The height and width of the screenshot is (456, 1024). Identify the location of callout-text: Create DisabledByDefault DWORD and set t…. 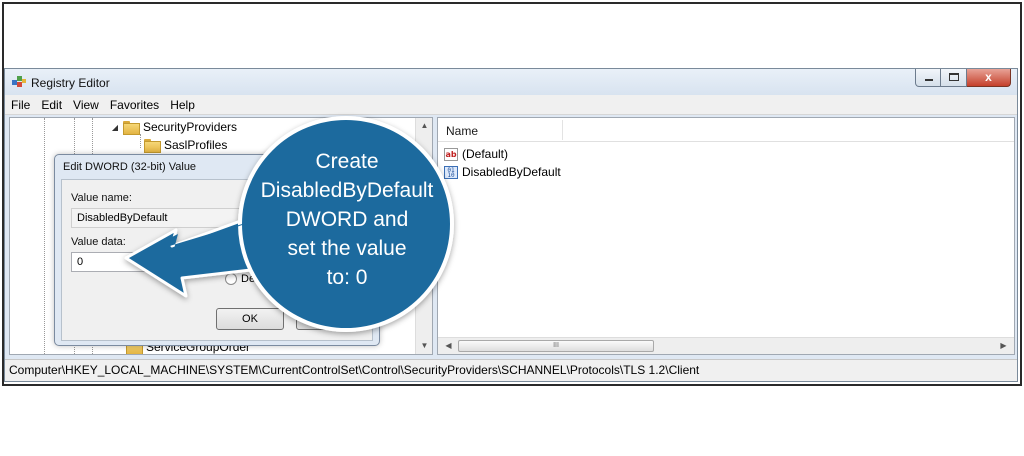
(347, 219).